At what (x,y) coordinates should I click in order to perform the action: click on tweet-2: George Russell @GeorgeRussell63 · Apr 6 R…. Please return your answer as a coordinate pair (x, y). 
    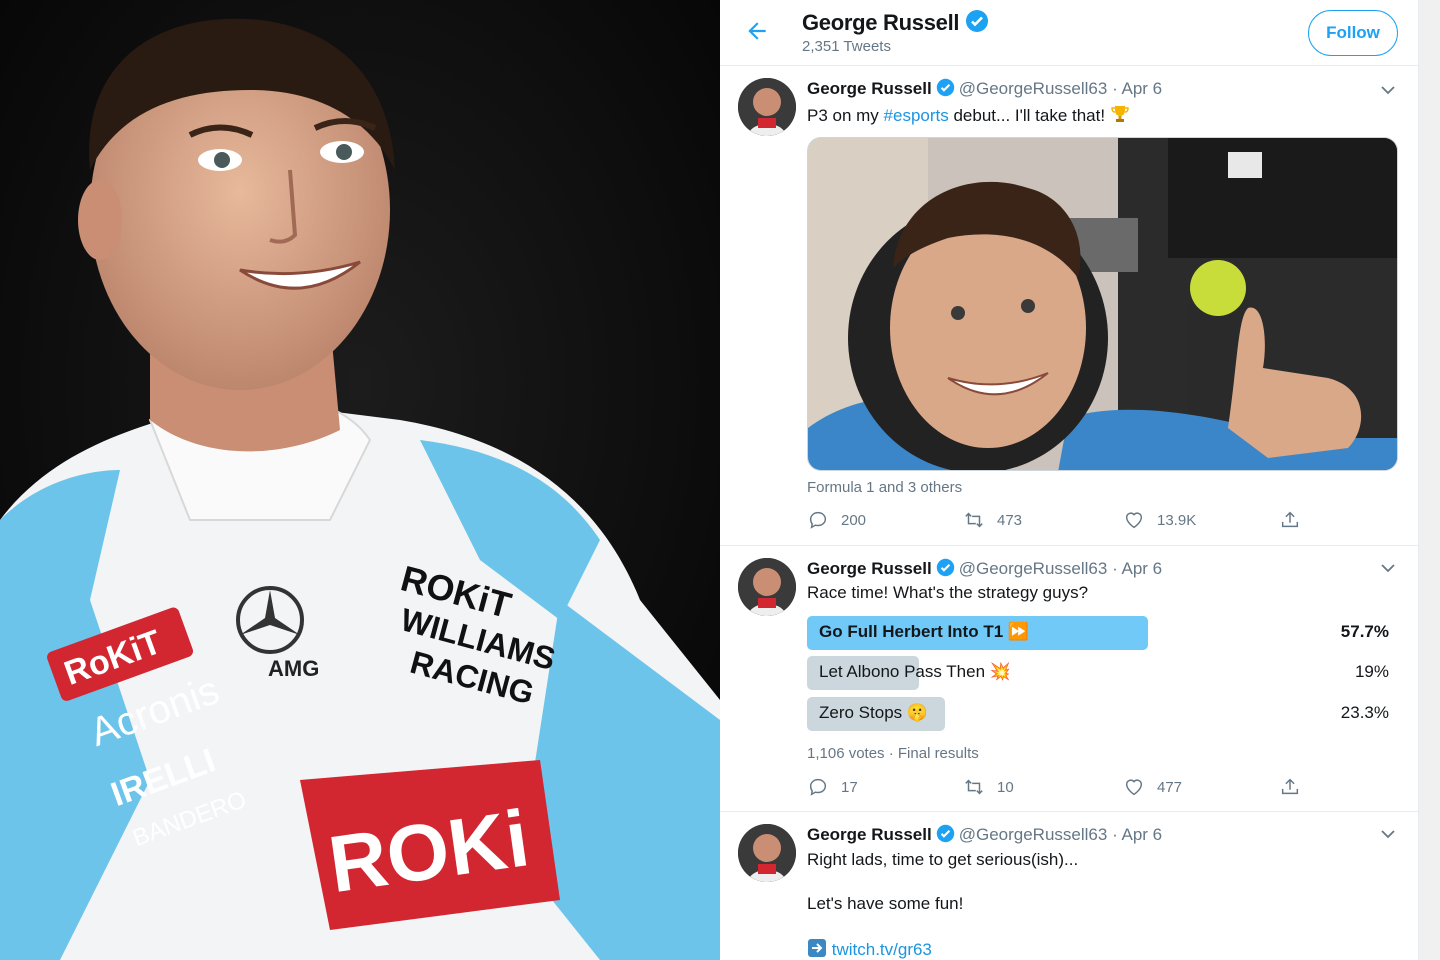
    Looking at the image, I should click on (1069, 679).